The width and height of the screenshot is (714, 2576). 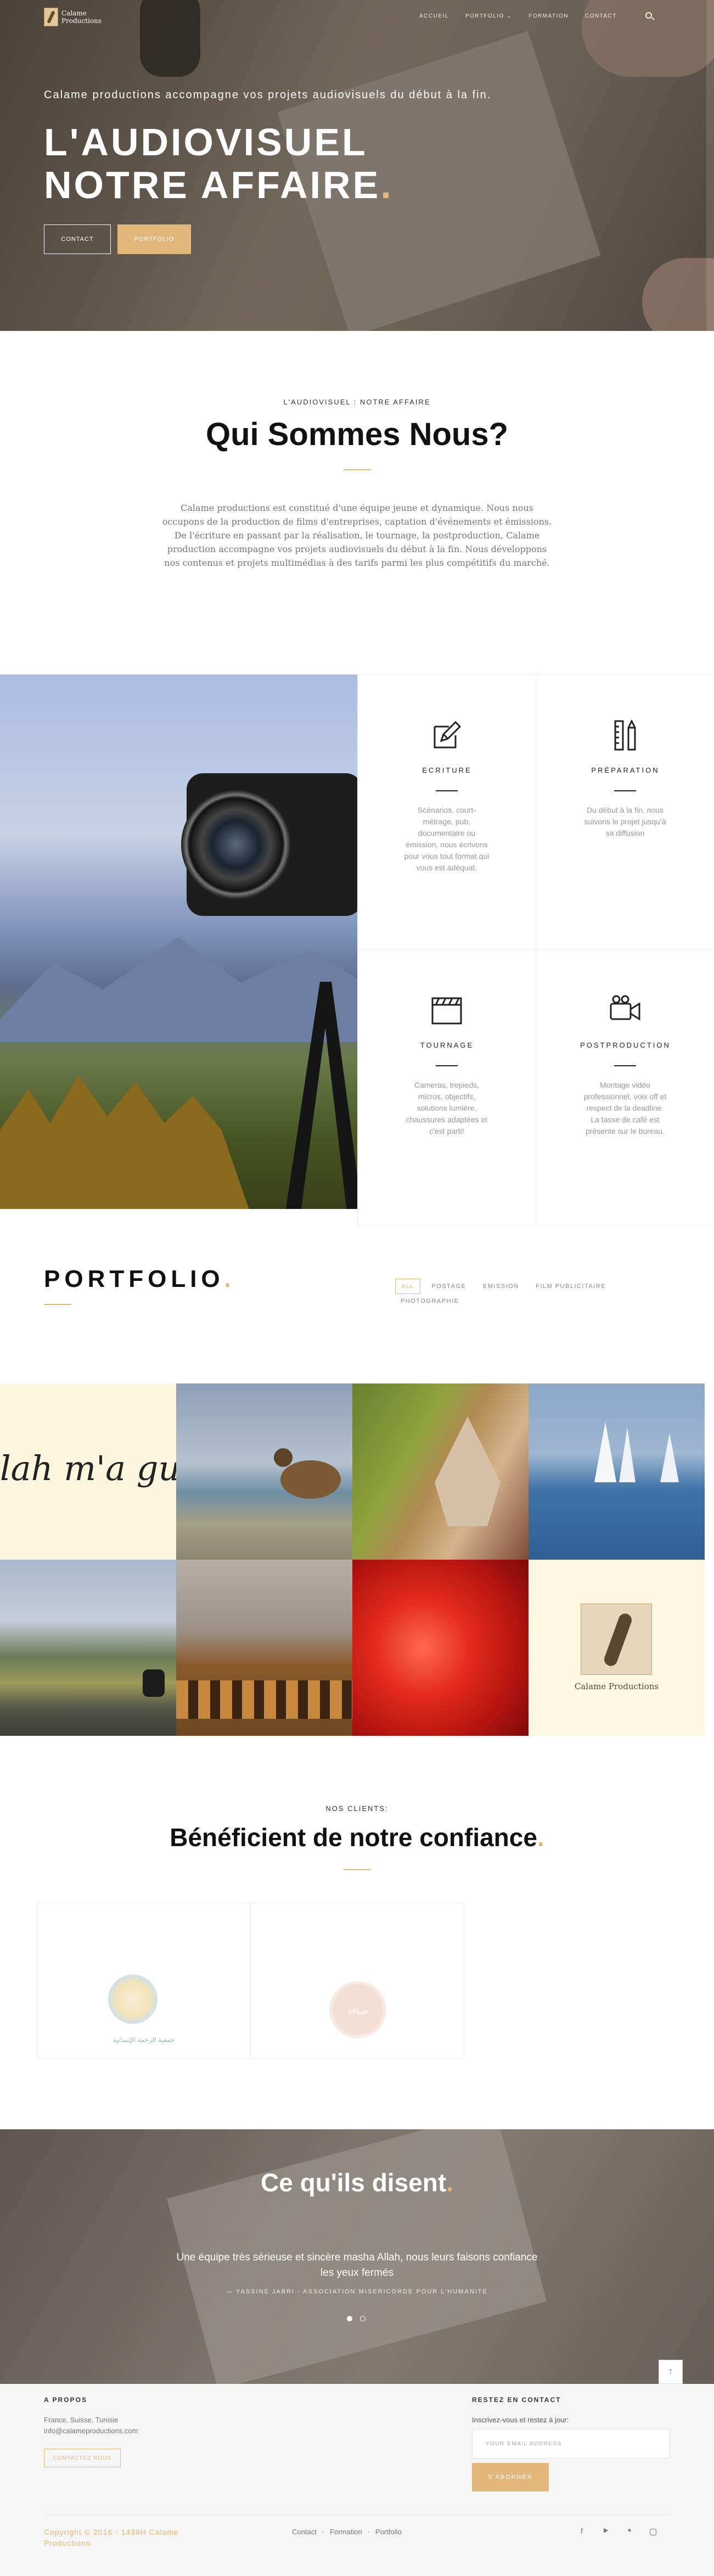 What do you see at coordinates (264, 1472) in the screenshot?
I see `portfolio-tile-duck` at bounding box center [264, 1472].